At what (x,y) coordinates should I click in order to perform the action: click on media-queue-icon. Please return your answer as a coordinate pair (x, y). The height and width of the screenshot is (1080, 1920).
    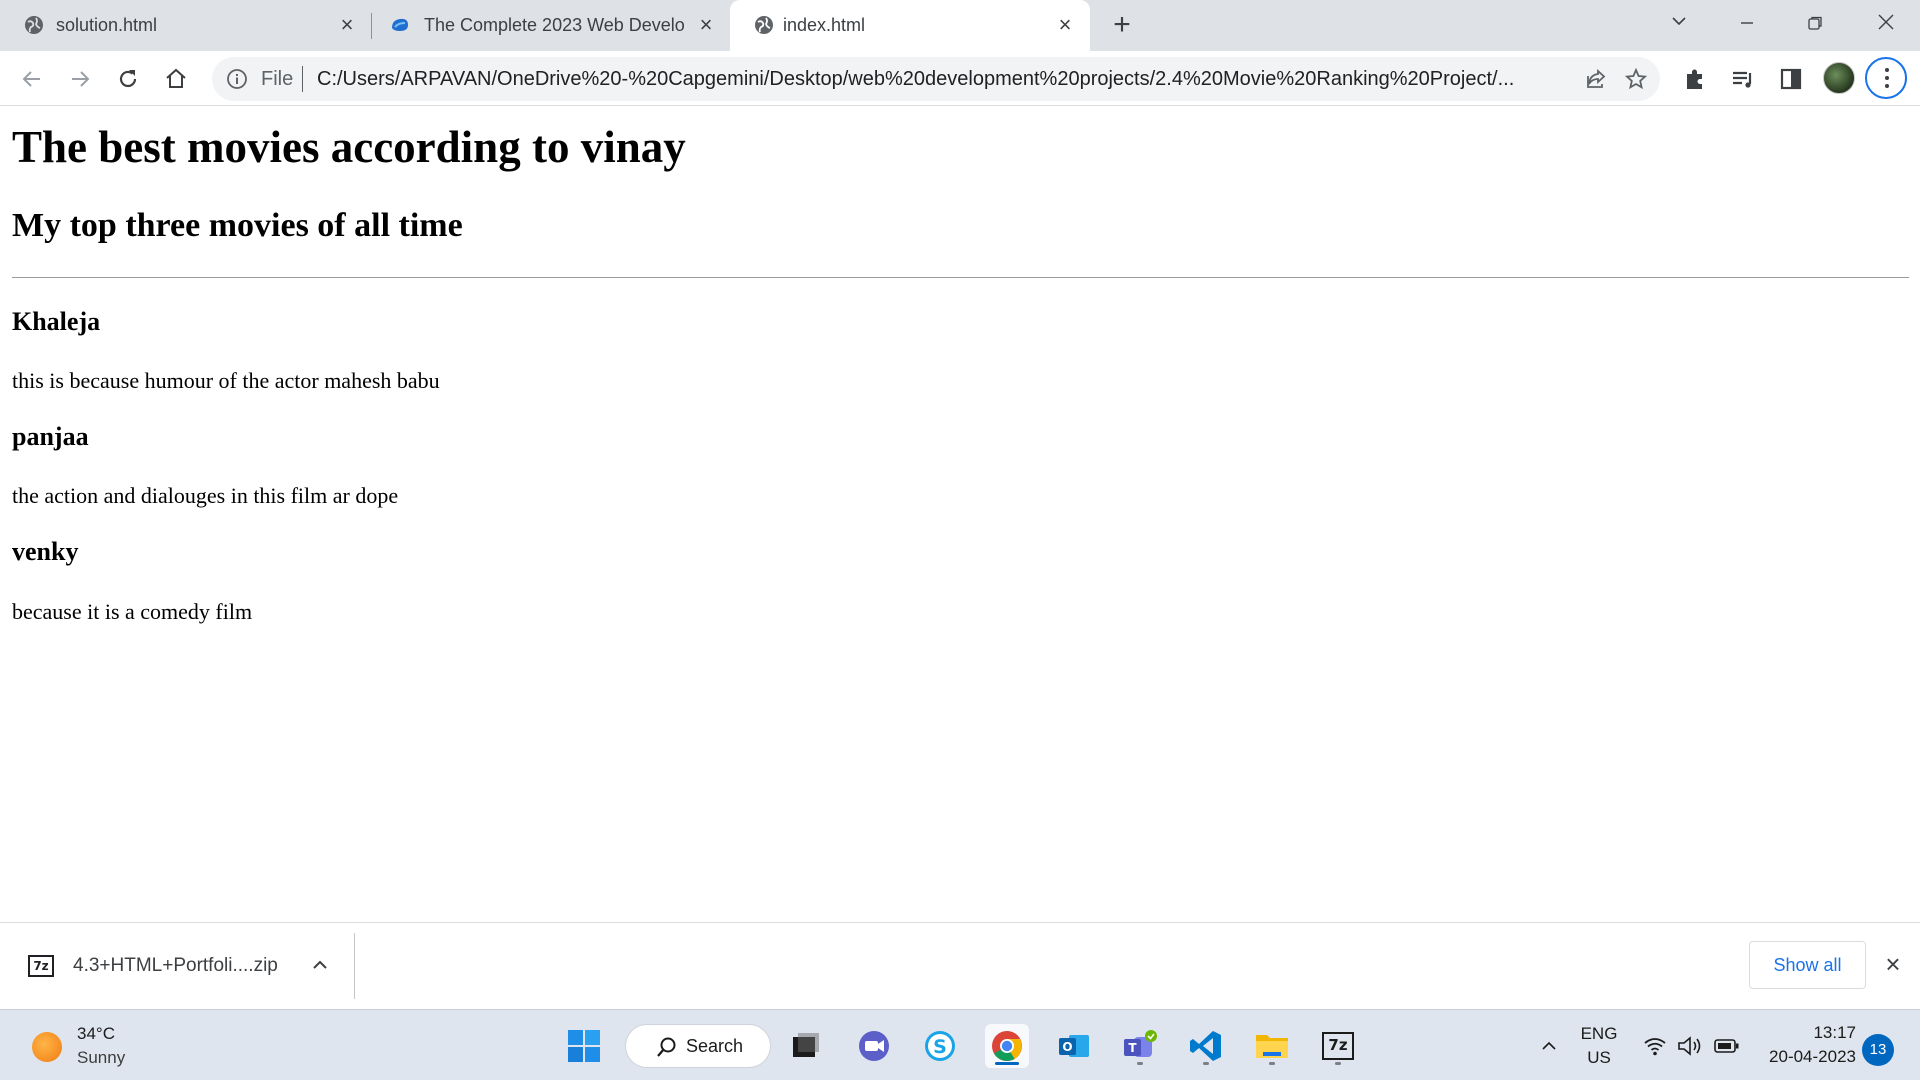
    Looking at the image, I should click on (1743, 79).